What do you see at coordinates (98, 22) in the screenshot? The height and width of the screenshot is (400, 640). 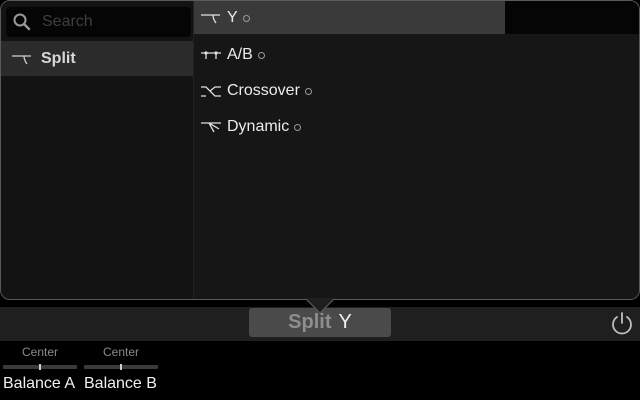 I see `search-field: Search` at bounding box center [98, 22].